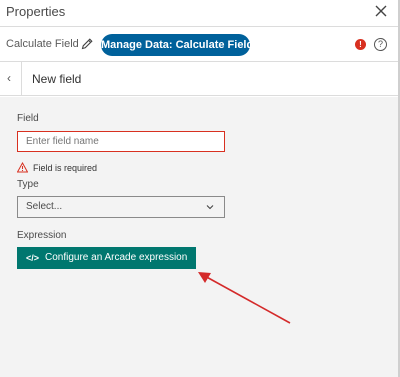 This screenshot has height=377, width=400. I want to click on chevron-left-icon: ‹, so click(9, 78).